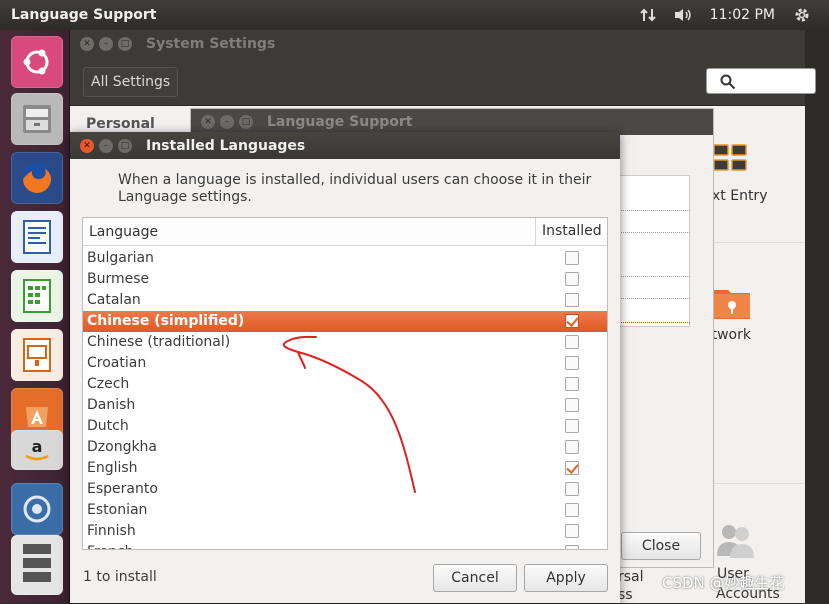 The image size is (829, 604). Describe the element at coordinates (475, 578) in the screenshot. I see `cancel-button: Cancel` at that location.